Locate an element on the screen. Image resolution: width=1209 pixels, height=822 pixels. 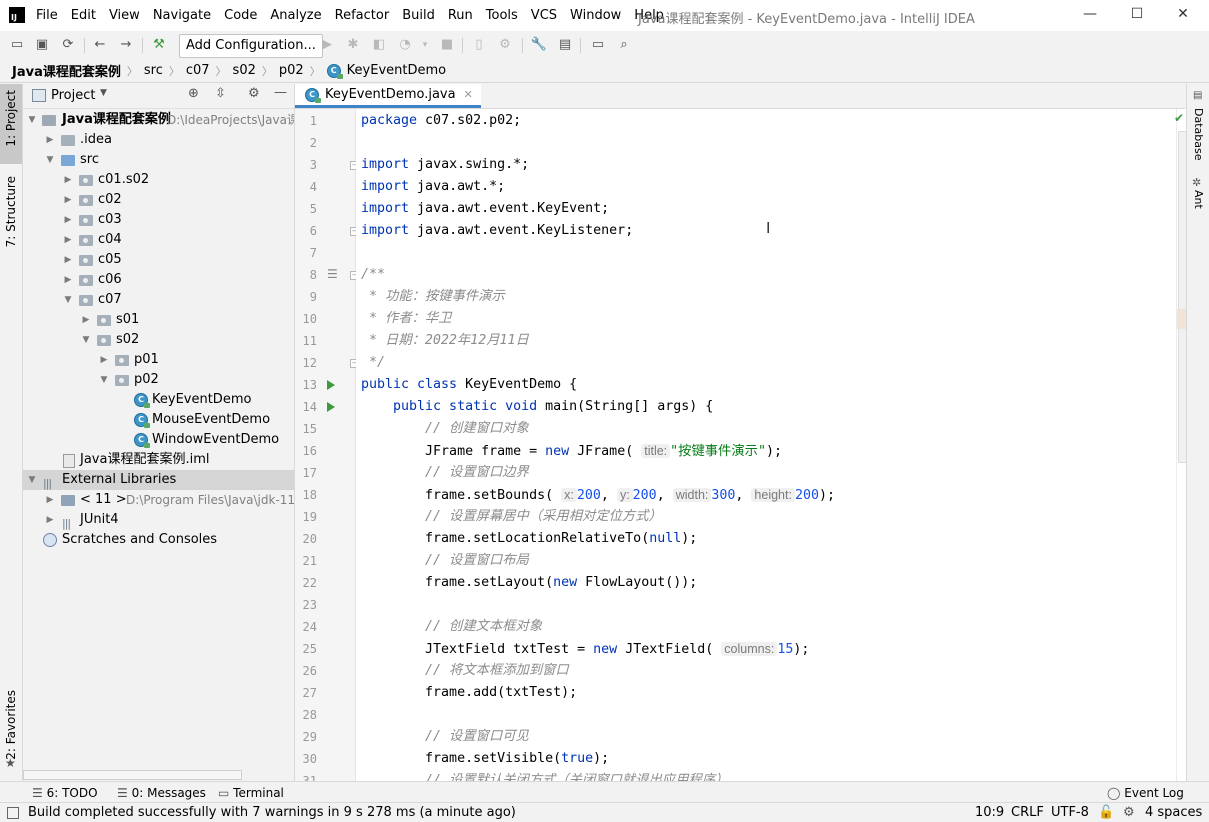
tree-row-src: ▼ src is located at coordinates (158, 160).